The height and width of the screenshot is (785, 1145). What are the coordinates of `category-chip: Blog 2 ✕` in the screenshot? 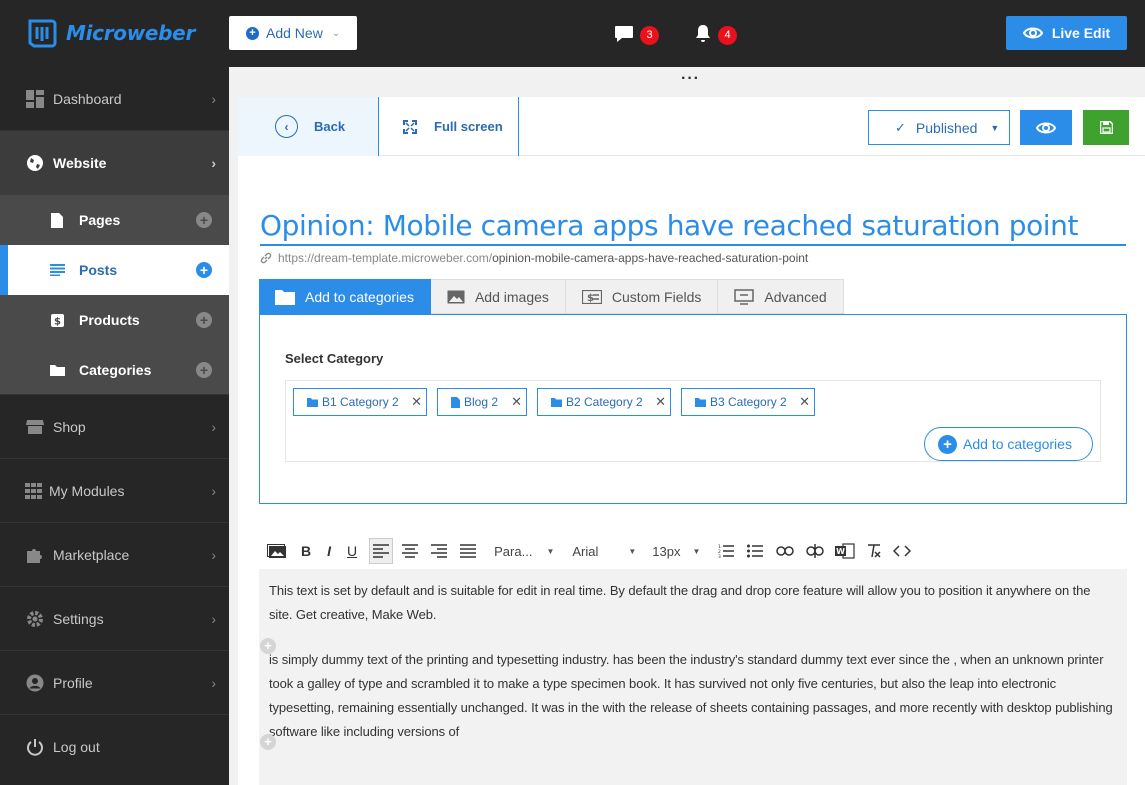 It's located at (482, 402).